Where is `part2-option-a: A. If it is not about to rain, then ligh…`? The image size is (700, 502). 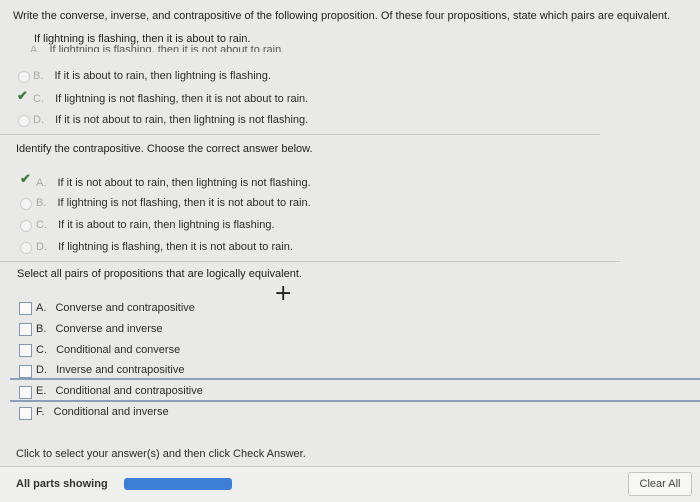 part2-option-a: A. If it is not about to rain, then ligh… is located at coordinates (173, 183).